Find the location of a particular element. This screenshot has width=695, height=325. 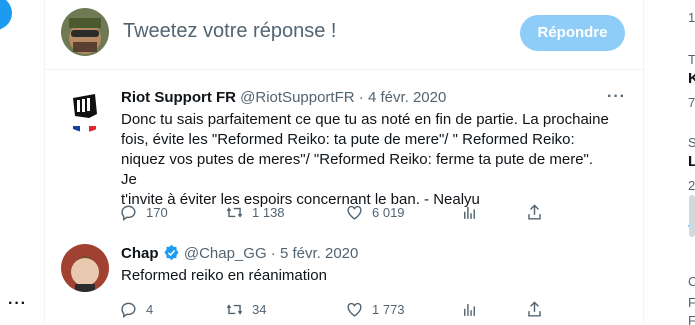

retweet-action: 34 is located at coordinates (245, 309).